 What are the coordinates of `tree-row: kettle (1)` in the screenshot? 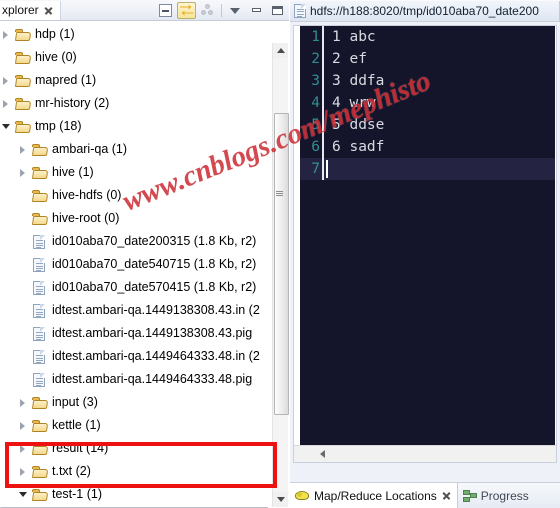 It's located at (134, 425).